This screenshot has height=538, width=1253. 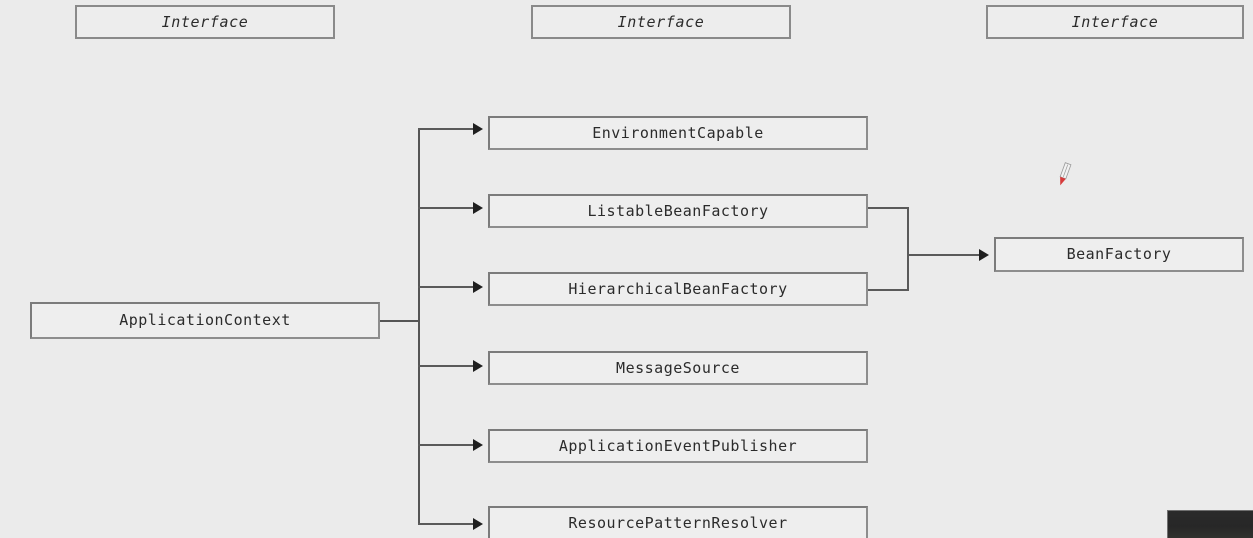 What do you see at coordinates (419, 325) in the screenshot?
I see `connector-trunk` at bounding box center [419, 325].